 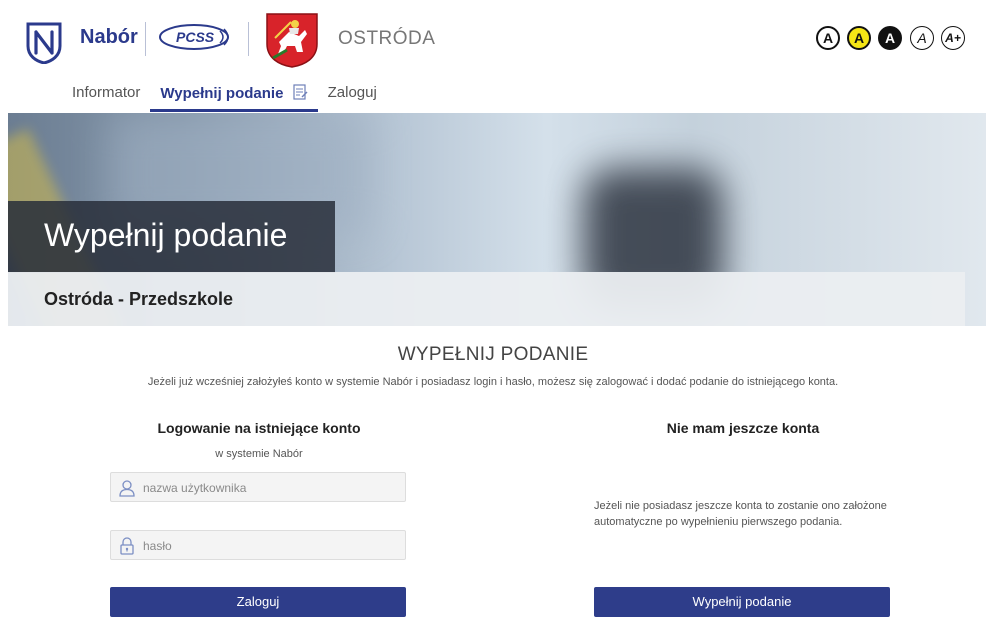 What do you see at coordinates (127, 546) in the screenshot?
I see `lock-icon` at bounding box center [127, 546].